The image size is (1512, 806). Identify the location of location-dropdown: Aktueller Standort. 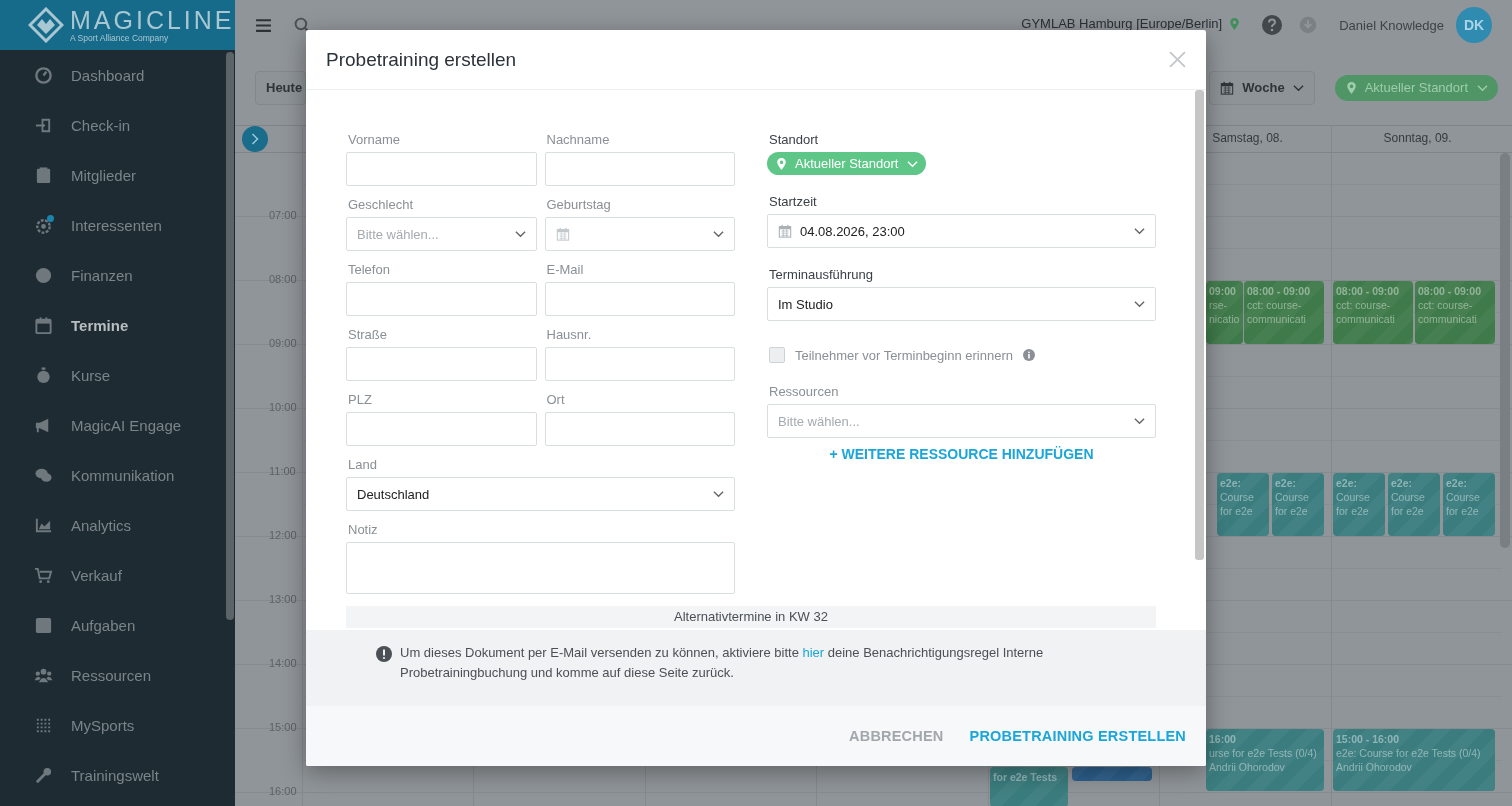
(847, 163).